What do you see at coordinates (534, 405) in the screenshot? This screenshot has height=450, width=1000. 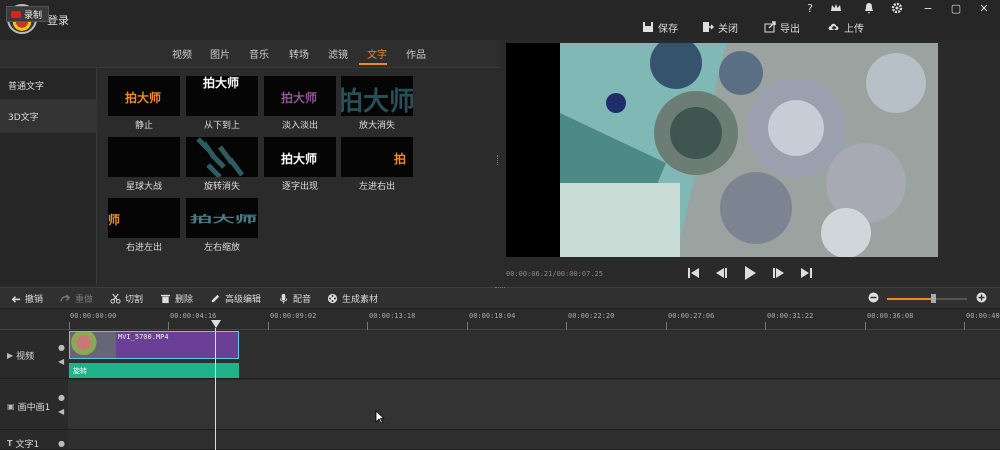 I see `track-lane-pip` at bounding box center [534, 405].